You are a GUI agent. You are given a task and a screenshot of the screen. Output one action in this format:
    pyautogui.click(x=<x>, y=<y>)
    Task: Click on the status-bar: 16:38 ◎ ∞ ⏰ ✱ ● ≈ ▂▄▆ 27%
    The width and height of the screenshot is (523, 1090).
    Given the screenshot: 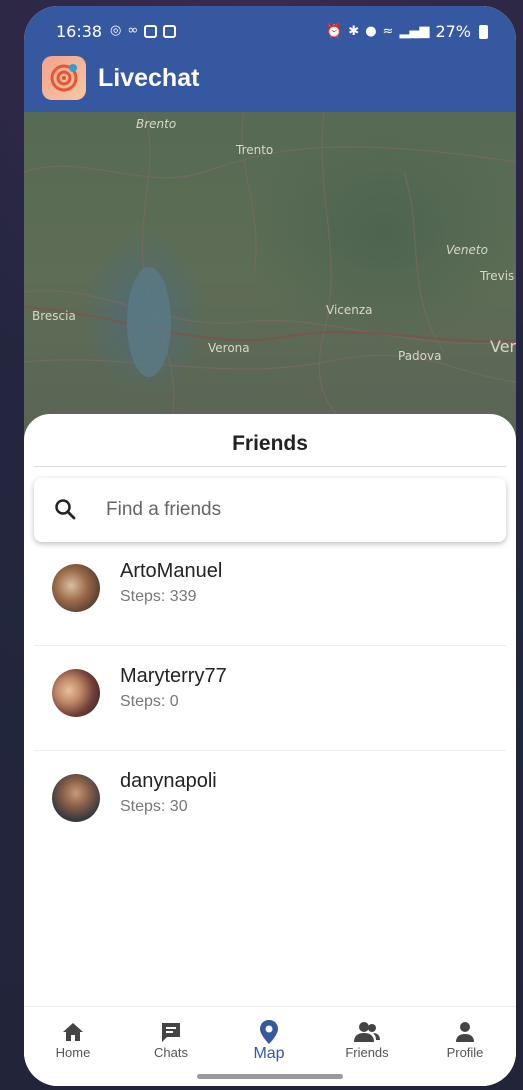 What is the action you would take?
    pyautogui.click(x=270, y=31)
    